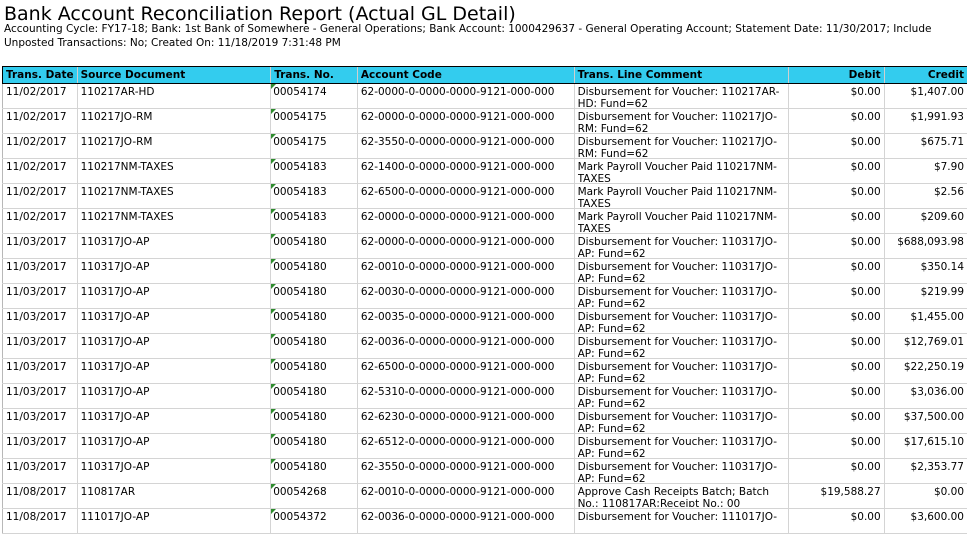 The width and height of the screenshot is (967, 534). I want to click on account-code-cell: 62-0030-0-0000-0000-9121-000-000, so click(465, 296).